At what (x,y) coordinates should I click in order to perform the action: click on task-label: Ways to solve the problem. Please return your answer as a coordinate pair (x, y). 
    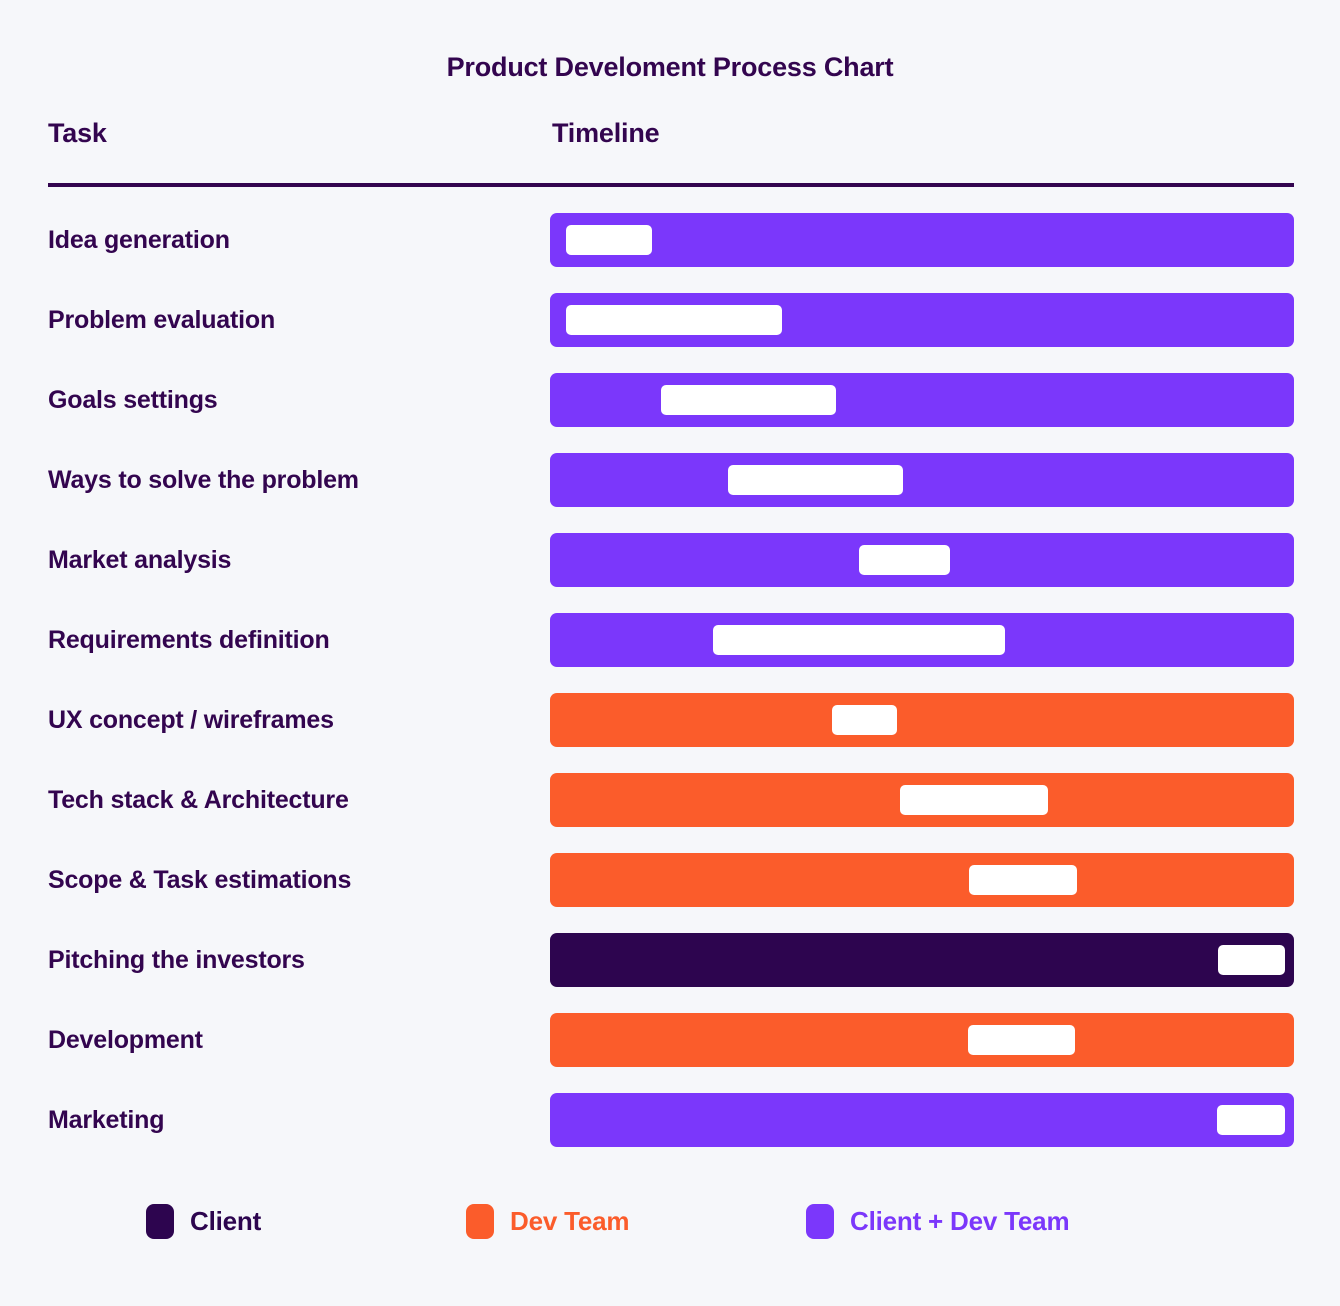
    Looking at the image, I should click on (203, 480).